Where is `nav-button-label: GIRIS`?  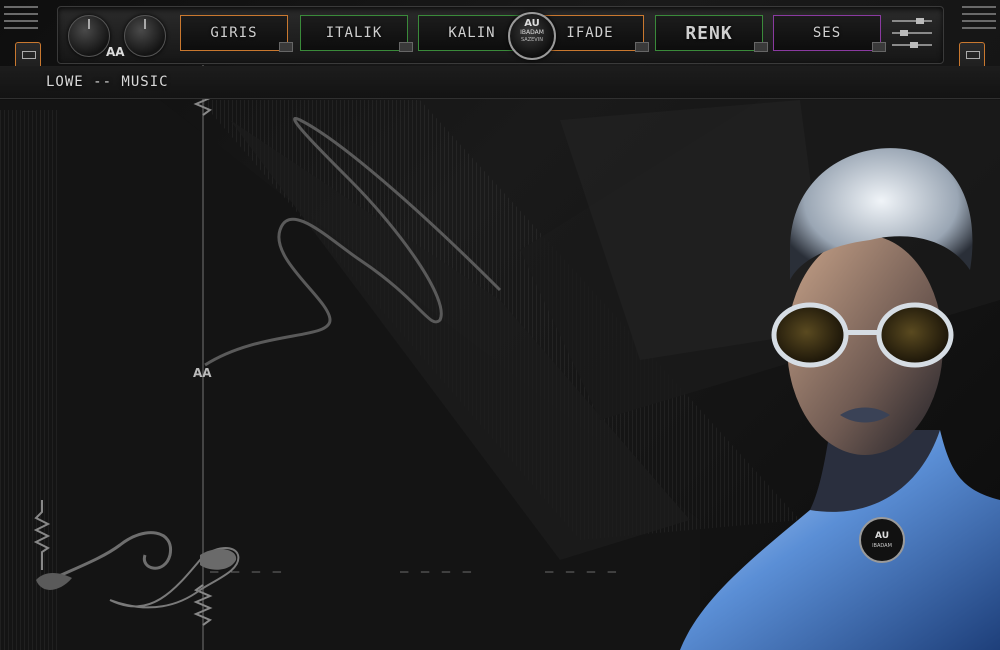
nav-button-label: GIRIS is located at coordinates (234, 33).